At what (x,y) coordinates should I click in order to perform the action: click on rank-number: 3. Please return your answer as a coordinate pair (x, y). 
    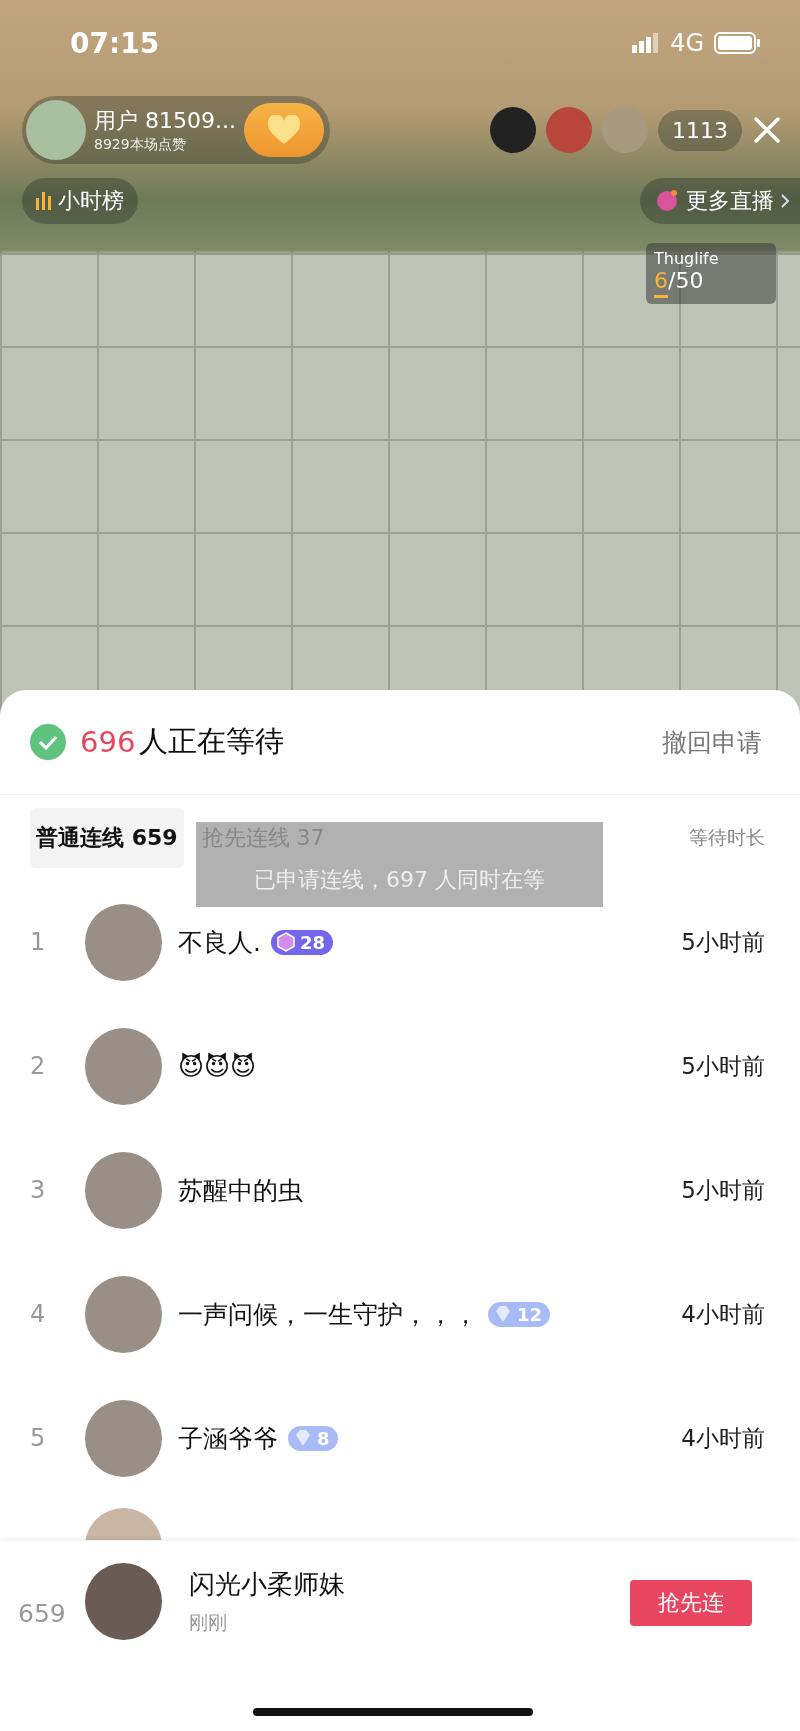
    Looking at the image, I should click on (38, 1190).